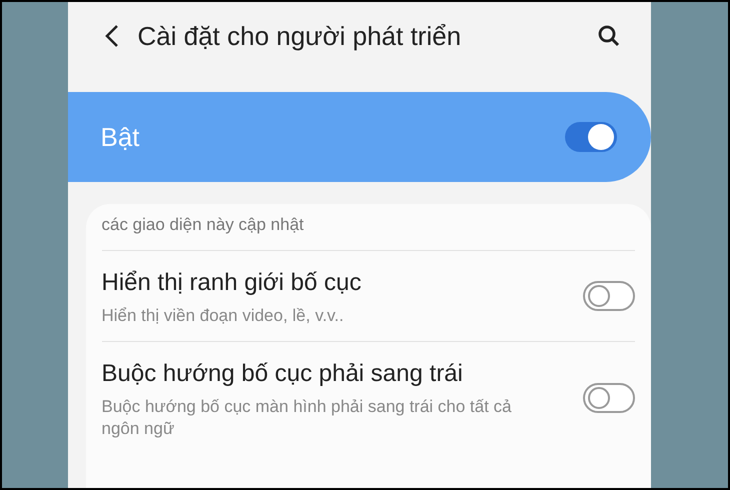 The image size is (730, 490). What do you see at coordinates (368, 296) in the screenshot?
I see `setting-row: Hiển thị ranh giới bố cục Hiển thị viền đoạn video, lề, v.v..` at bounding box center [368, 296].